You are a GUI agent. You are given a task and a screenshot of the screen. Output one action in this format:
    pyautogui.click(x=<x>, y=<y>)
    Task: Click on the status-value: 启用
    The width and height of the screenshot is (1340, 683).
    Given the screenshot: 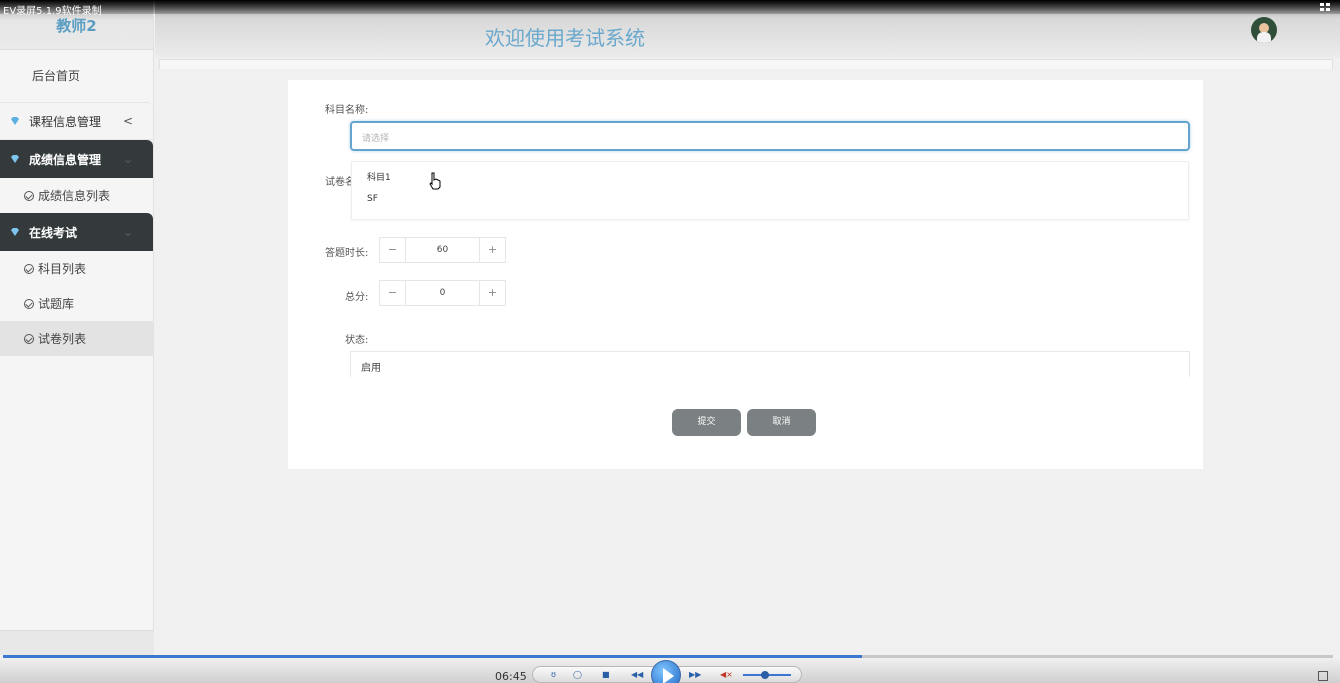 What is the action you would take?
    pyautogui.click(x=371, y=368)
    